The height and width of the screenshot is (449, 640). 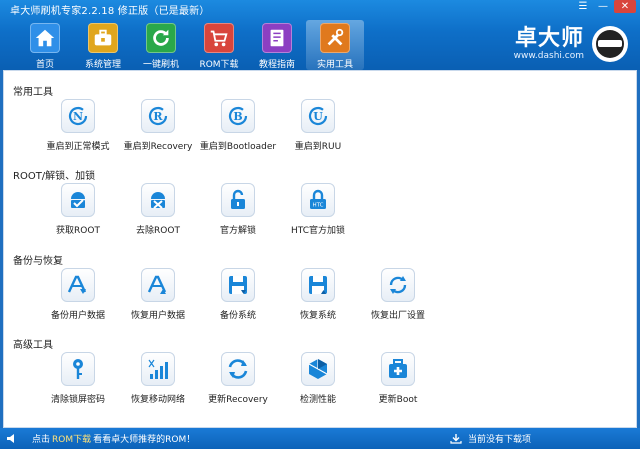 I want to click on minimize-button: —, so click(x=603, y=6).